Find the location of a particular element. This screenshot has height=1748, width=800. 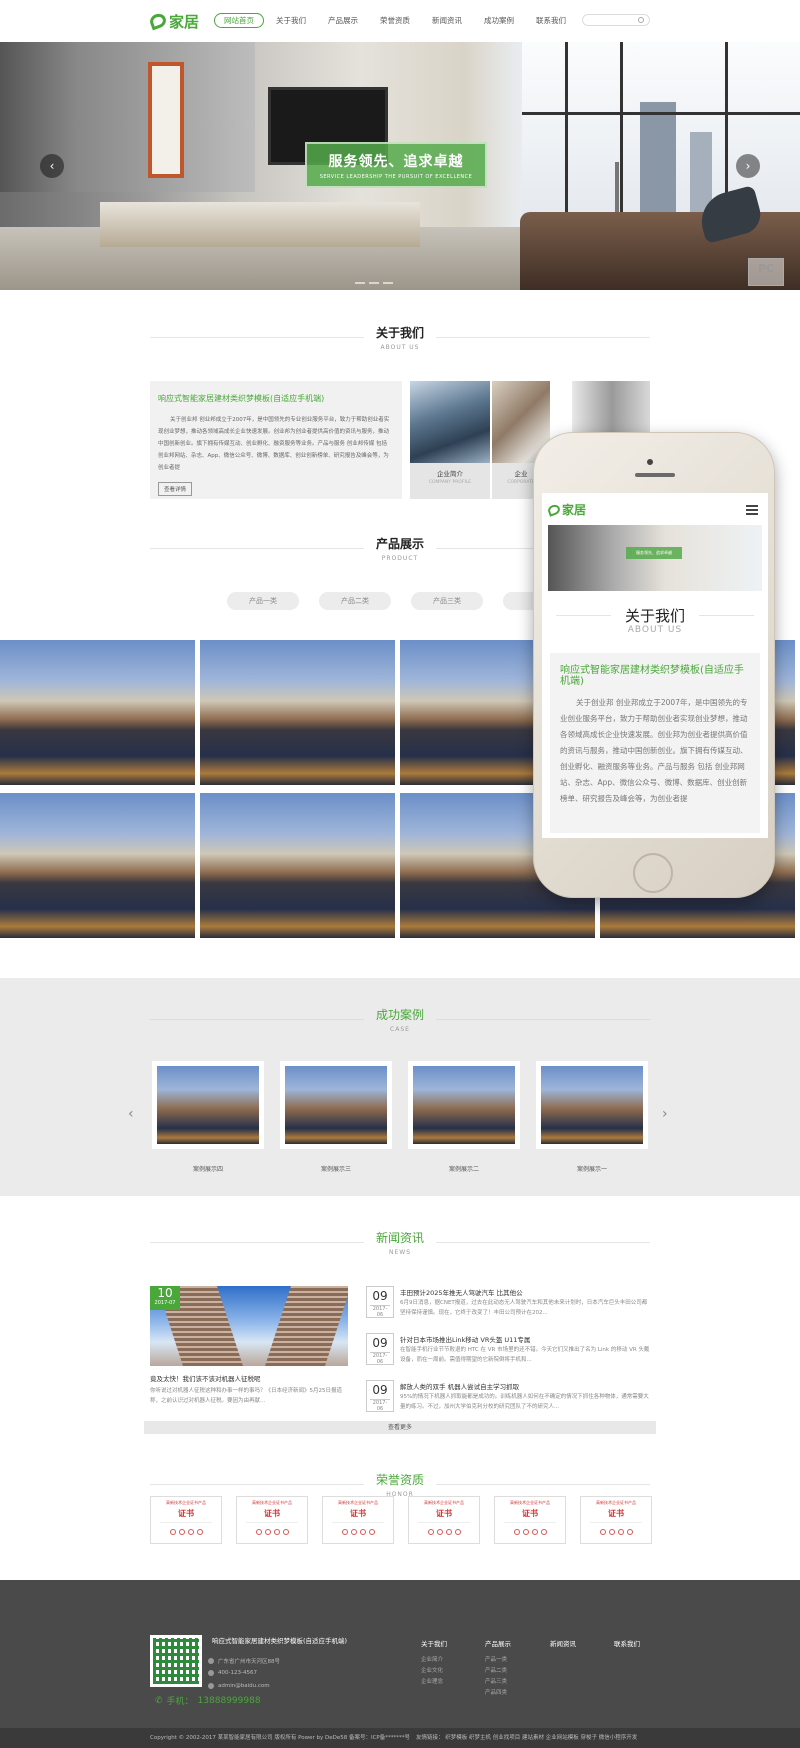

footer-link: 企业文化 is located at coordinates (434, 1671).